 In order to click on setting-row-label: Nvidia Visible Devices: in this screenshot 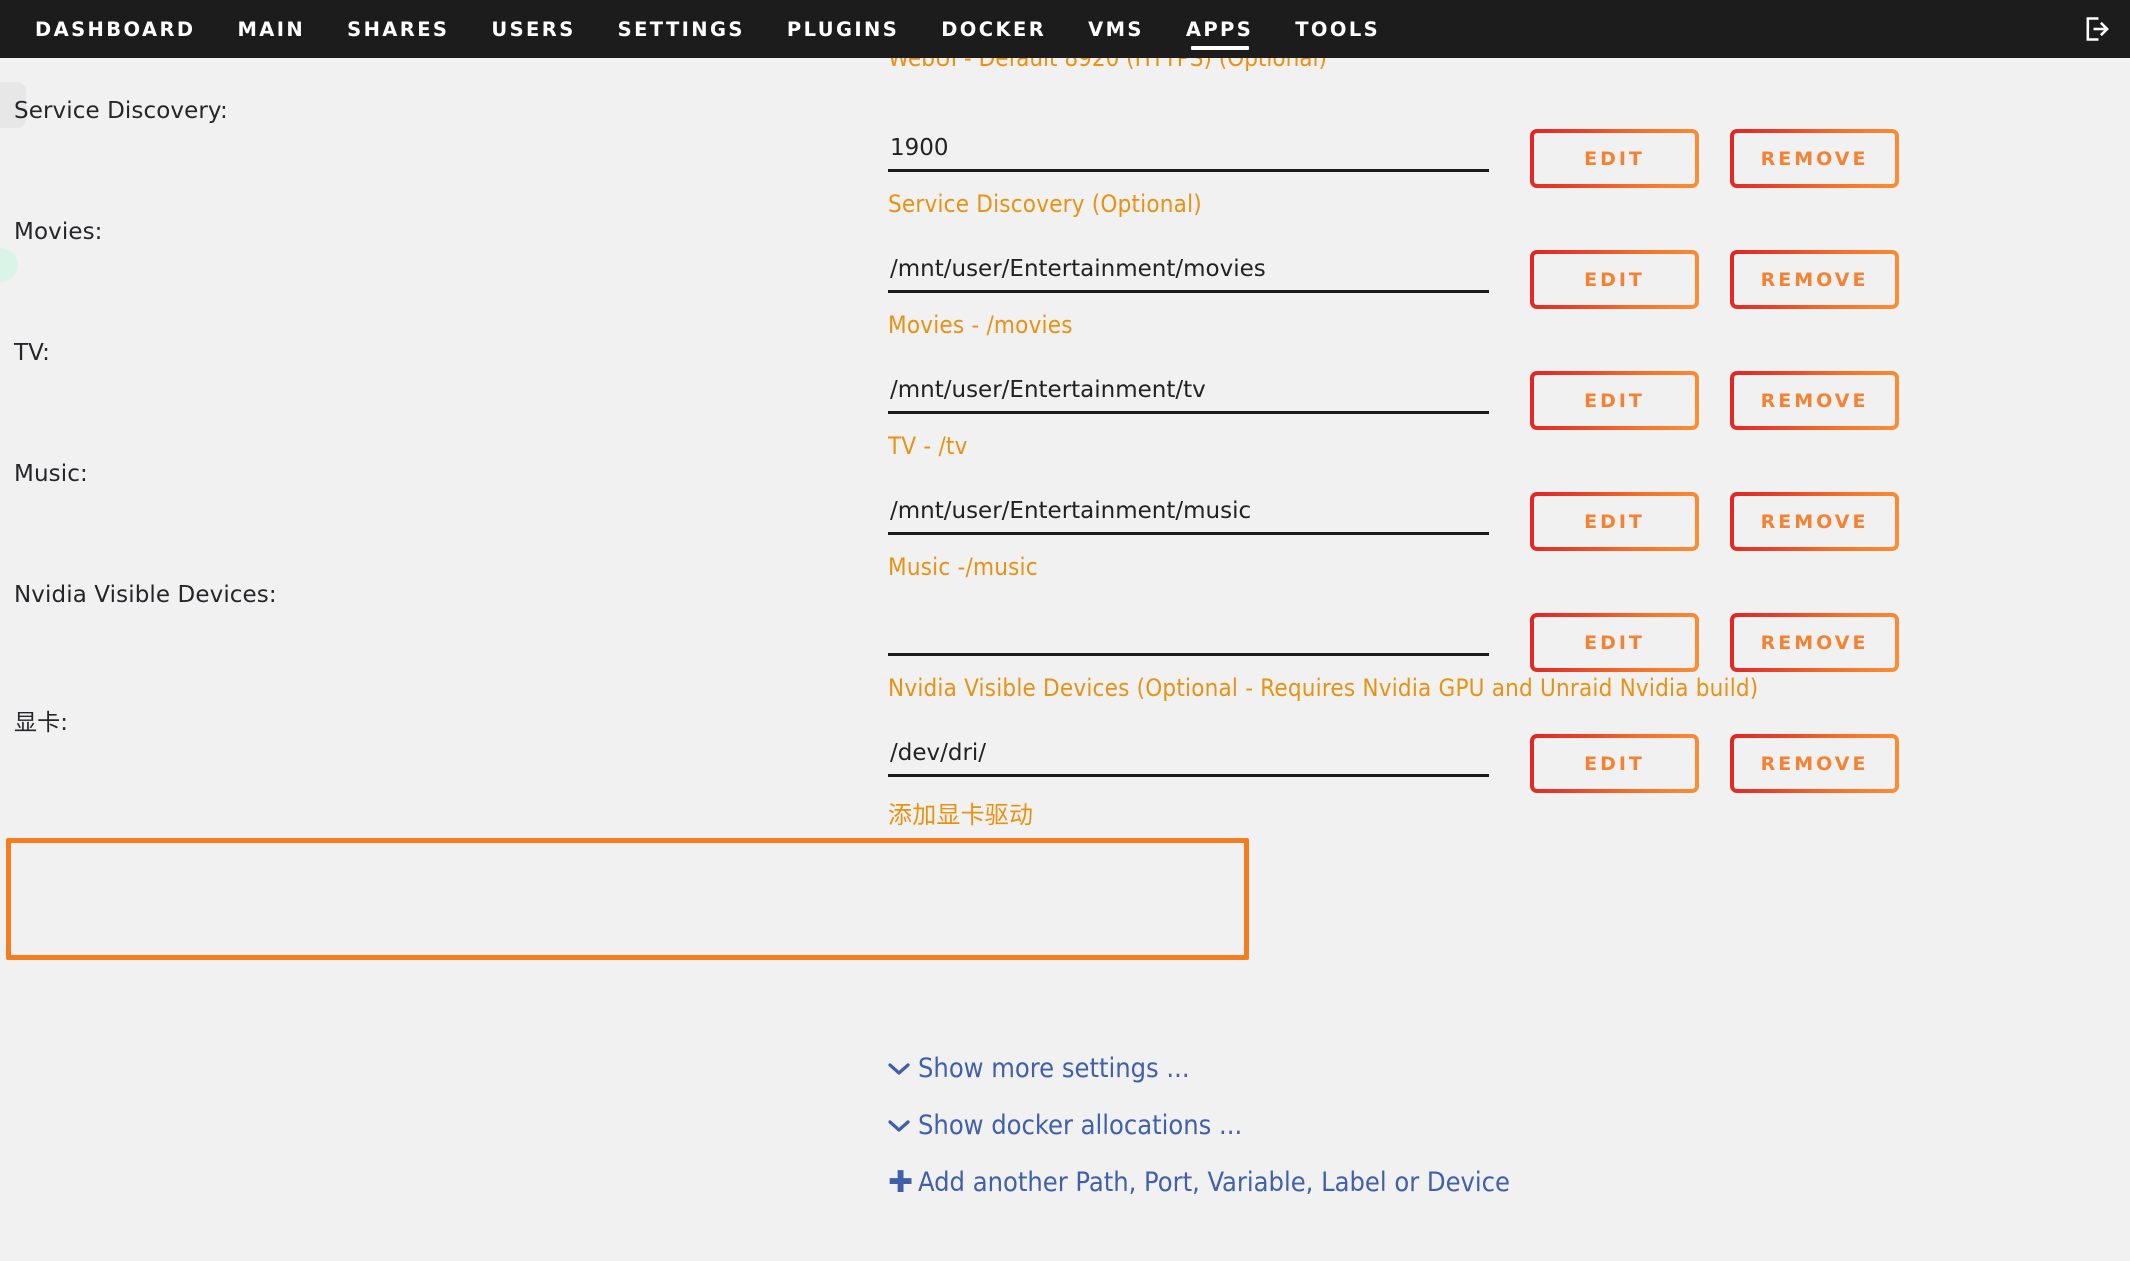, I will do `click(145, 595)`.